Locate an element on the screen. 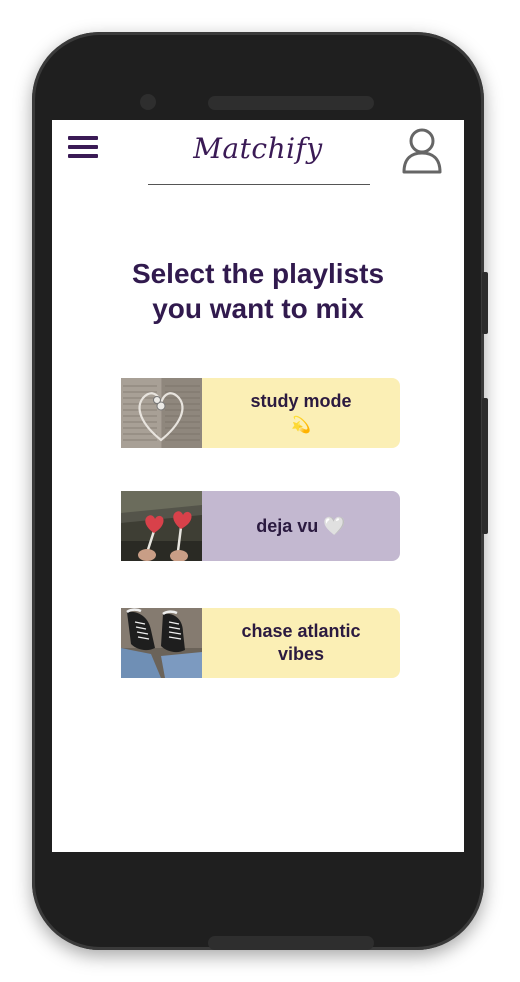  playlist-label-chase-atlantic-vibes: chase atlantic vibes is located at coordinates (301, 643).